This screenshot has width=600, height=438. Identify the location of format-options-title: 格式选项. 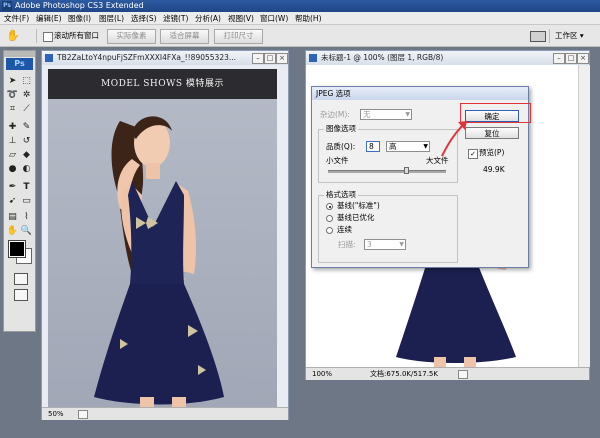
(341, 195).